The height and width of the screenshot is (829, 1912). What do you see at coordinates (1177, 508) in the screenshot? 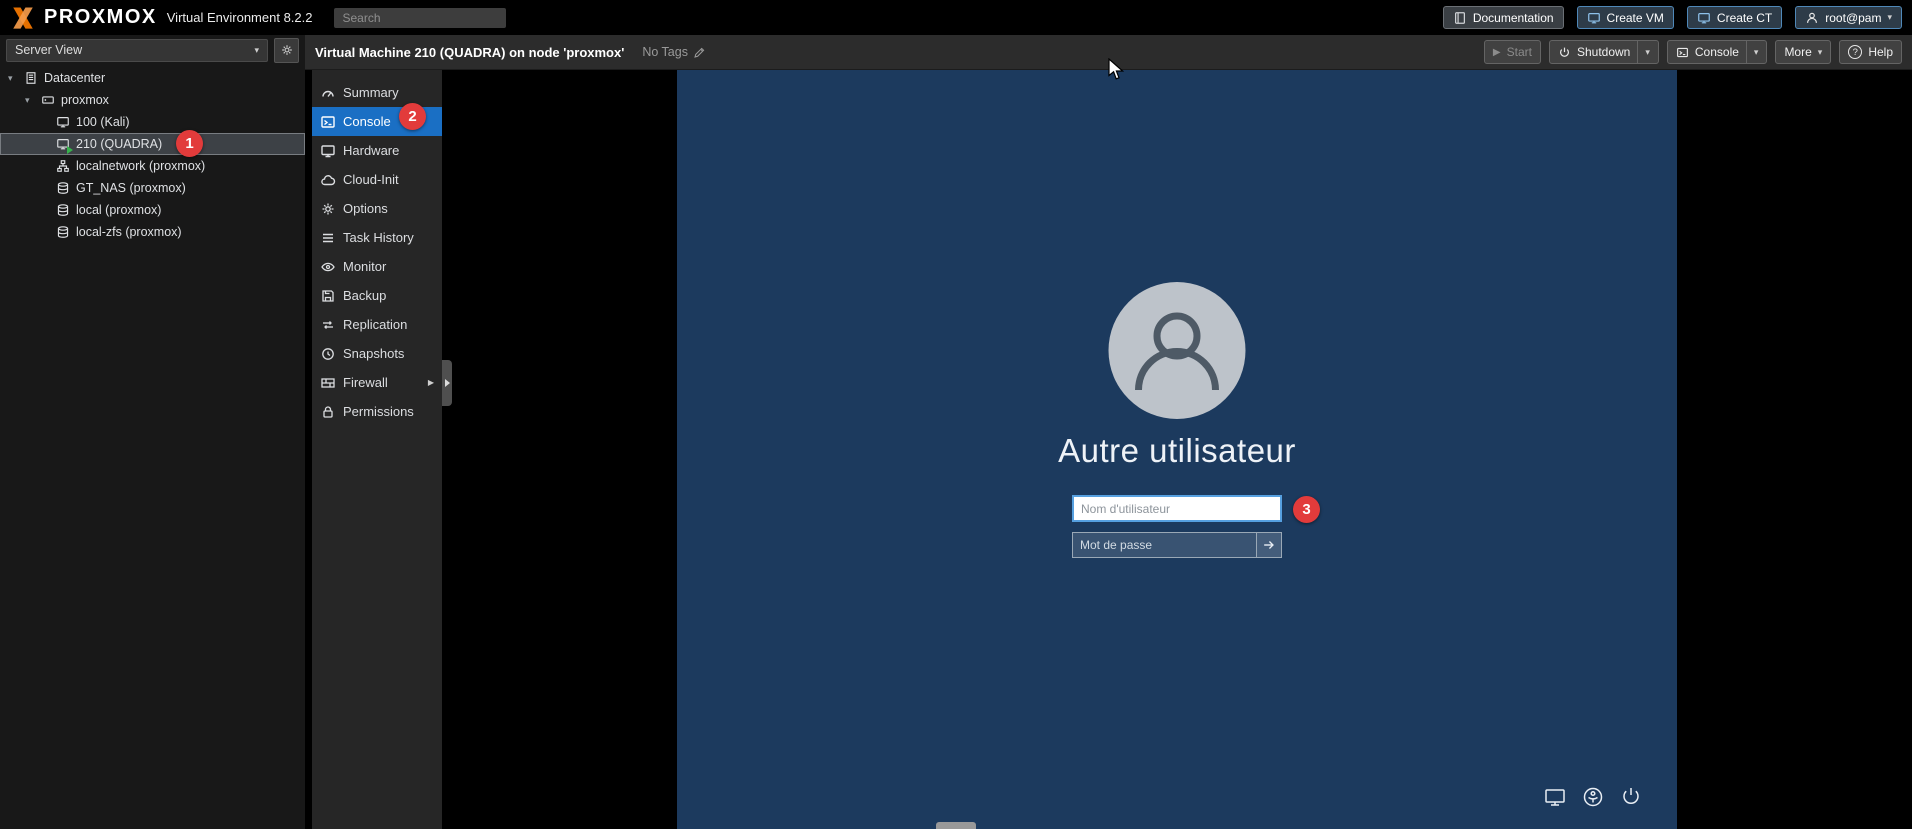
I see `username-input` at bounding box center [1177, 508].